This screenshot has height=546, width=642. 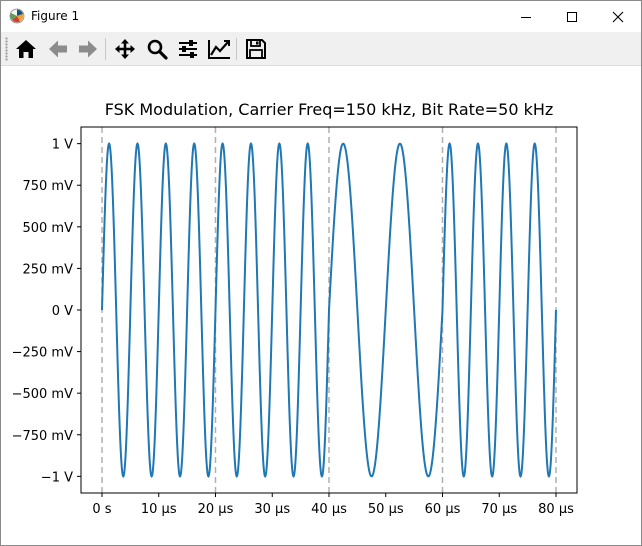 What do you see at coordinates (62, 311) in the screenshot?
I see `y-tick-label: 0 V` at bounding box center [62, 311].